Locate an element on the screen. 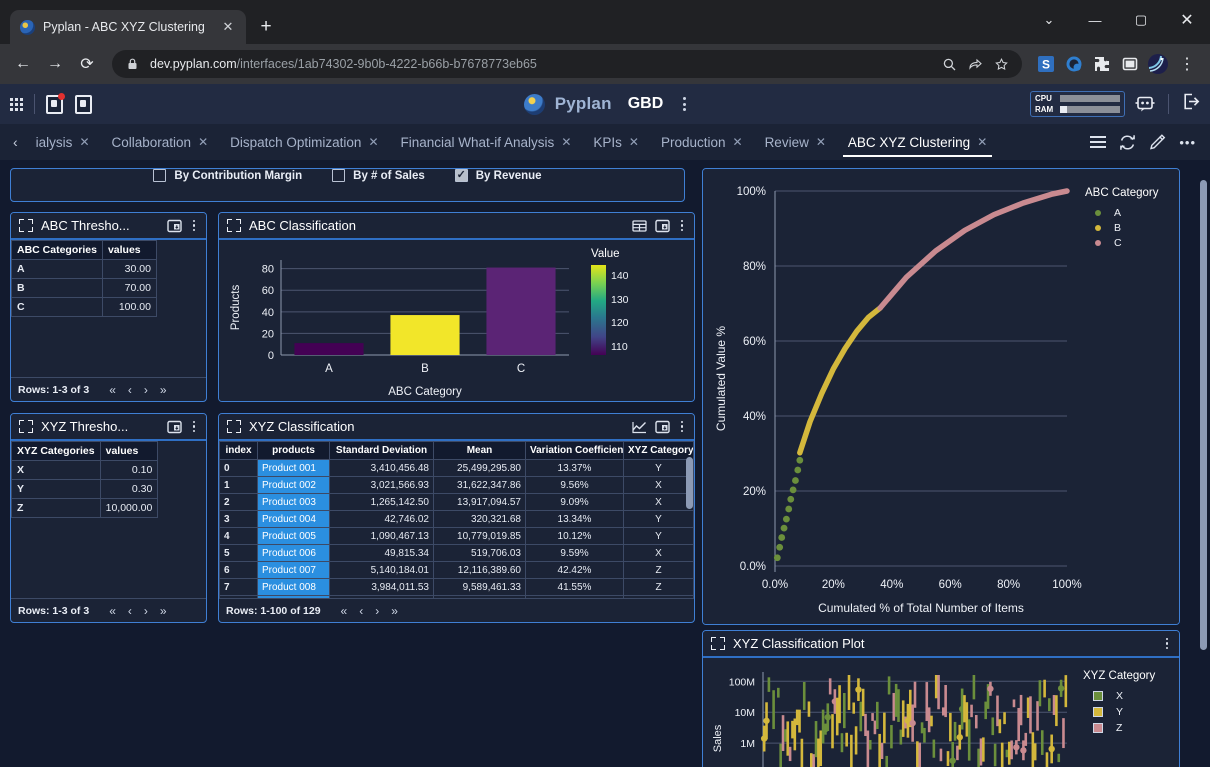 Image resolution: width=1210 pixels, height=767 pixels. checkbox-box is located at coordinates (461, 175).